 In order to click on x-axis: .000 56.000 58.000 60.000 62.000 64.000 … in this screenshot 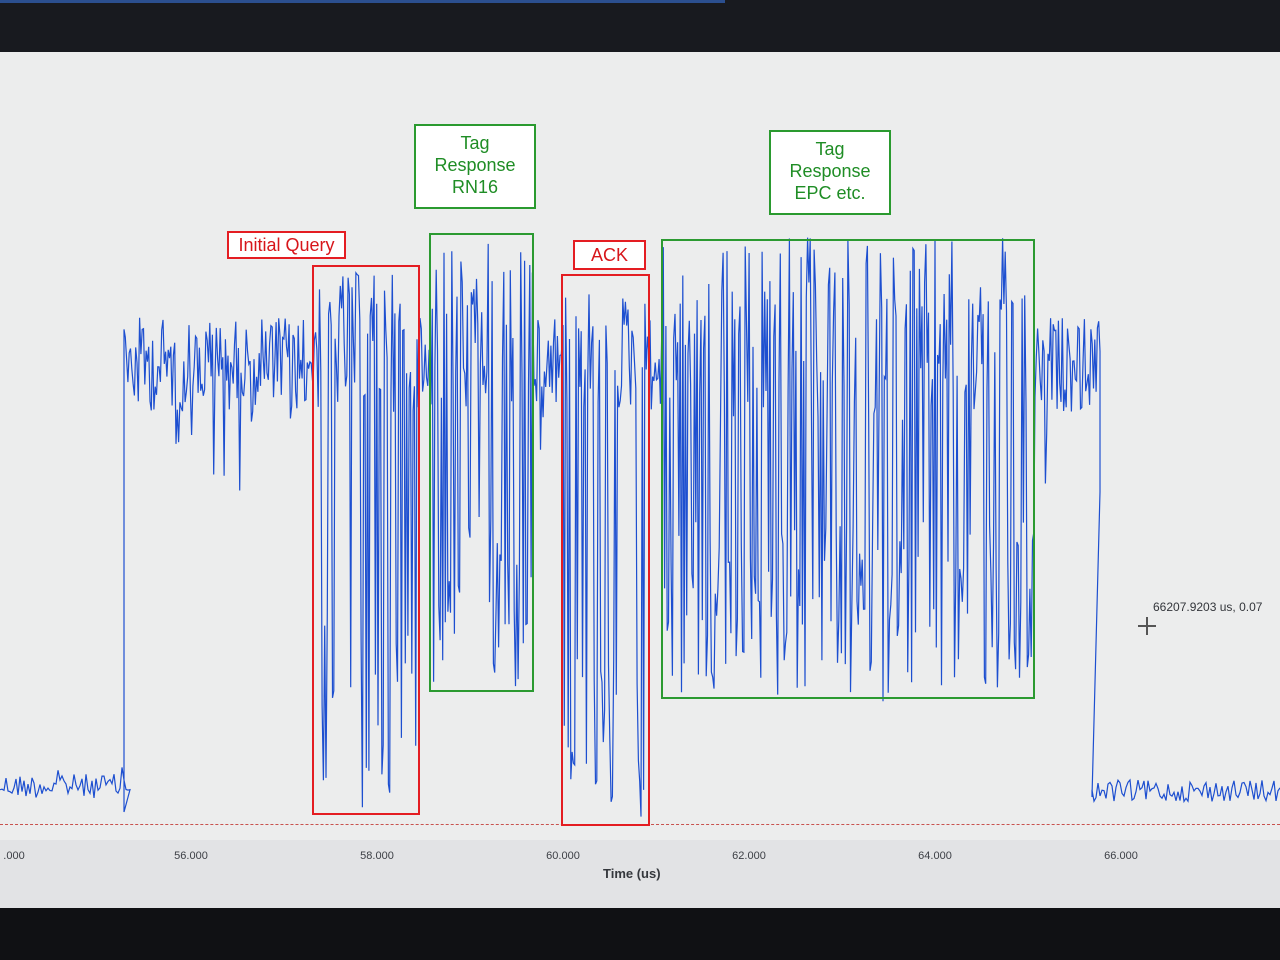, I will do `click(640, 874)`.